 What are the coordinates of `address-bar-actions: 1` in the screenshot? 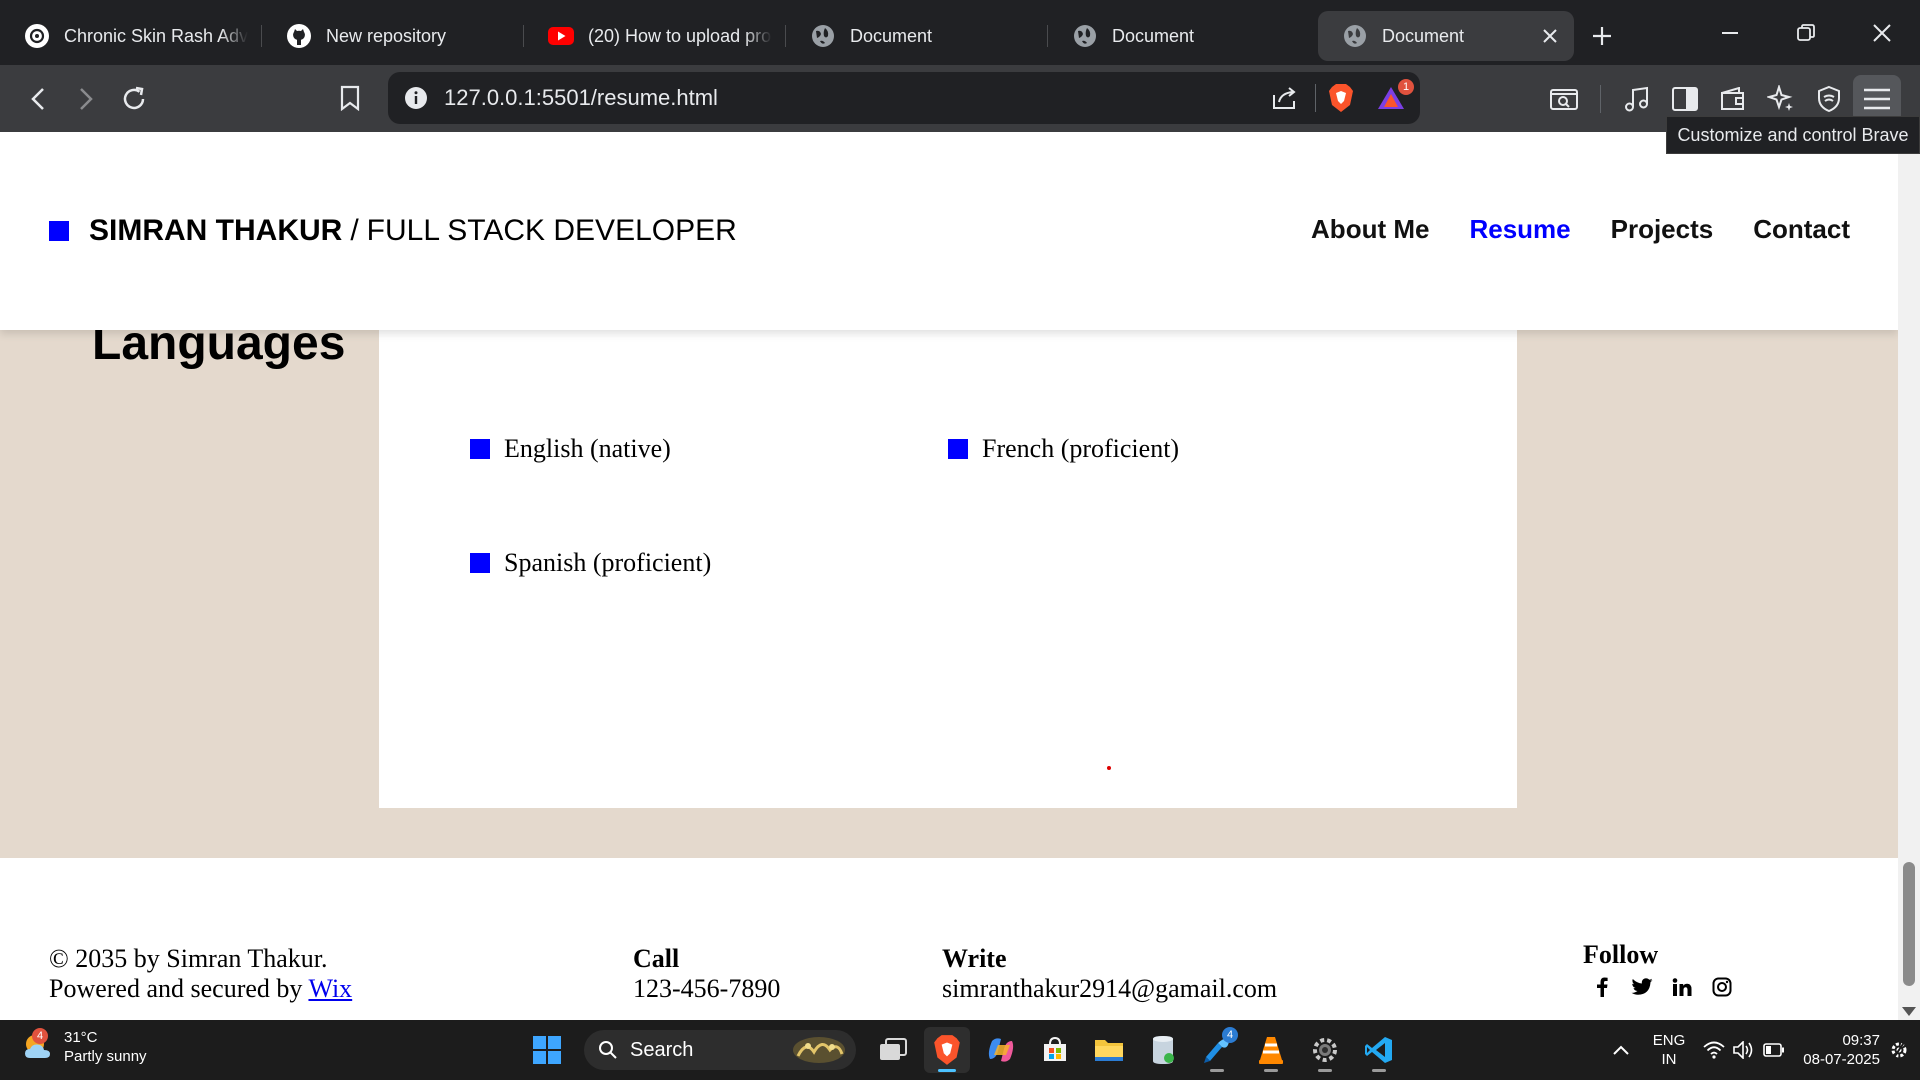 It's located at (1345, 98).